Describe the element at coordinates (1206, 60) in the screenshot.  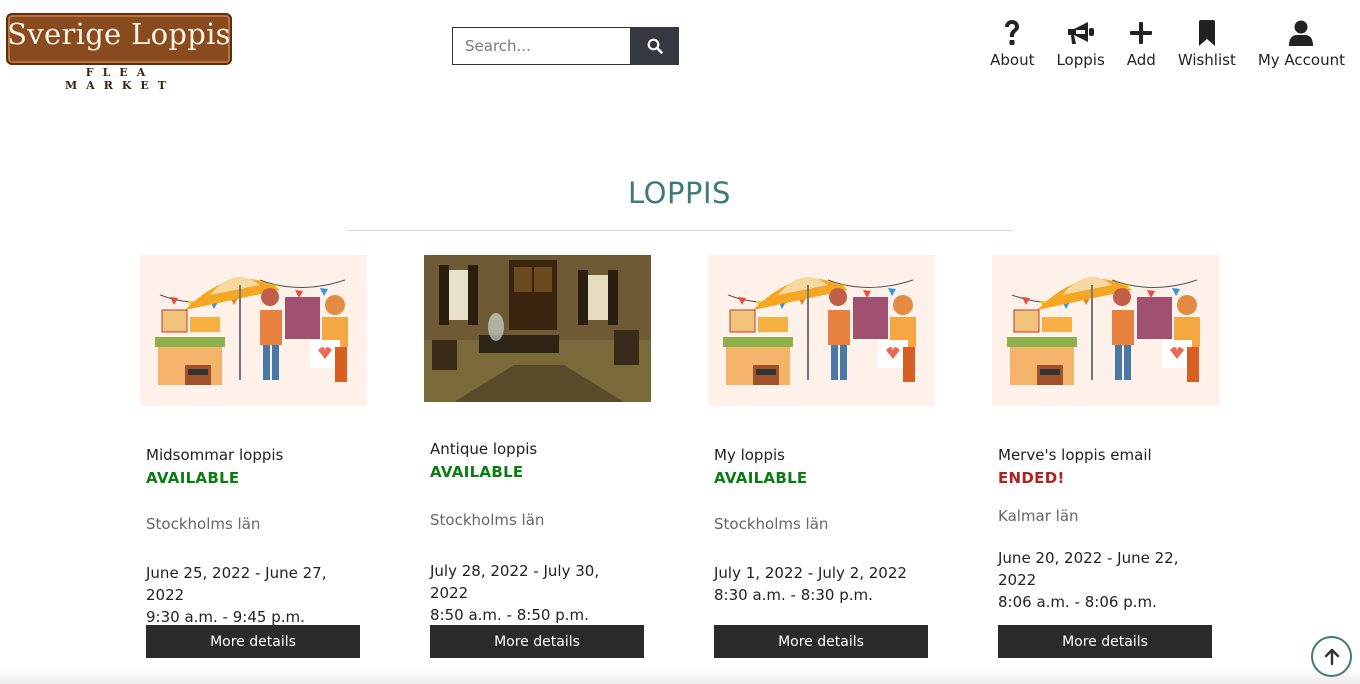
I see `nav-wishlist-label: Wishlist` at that location.